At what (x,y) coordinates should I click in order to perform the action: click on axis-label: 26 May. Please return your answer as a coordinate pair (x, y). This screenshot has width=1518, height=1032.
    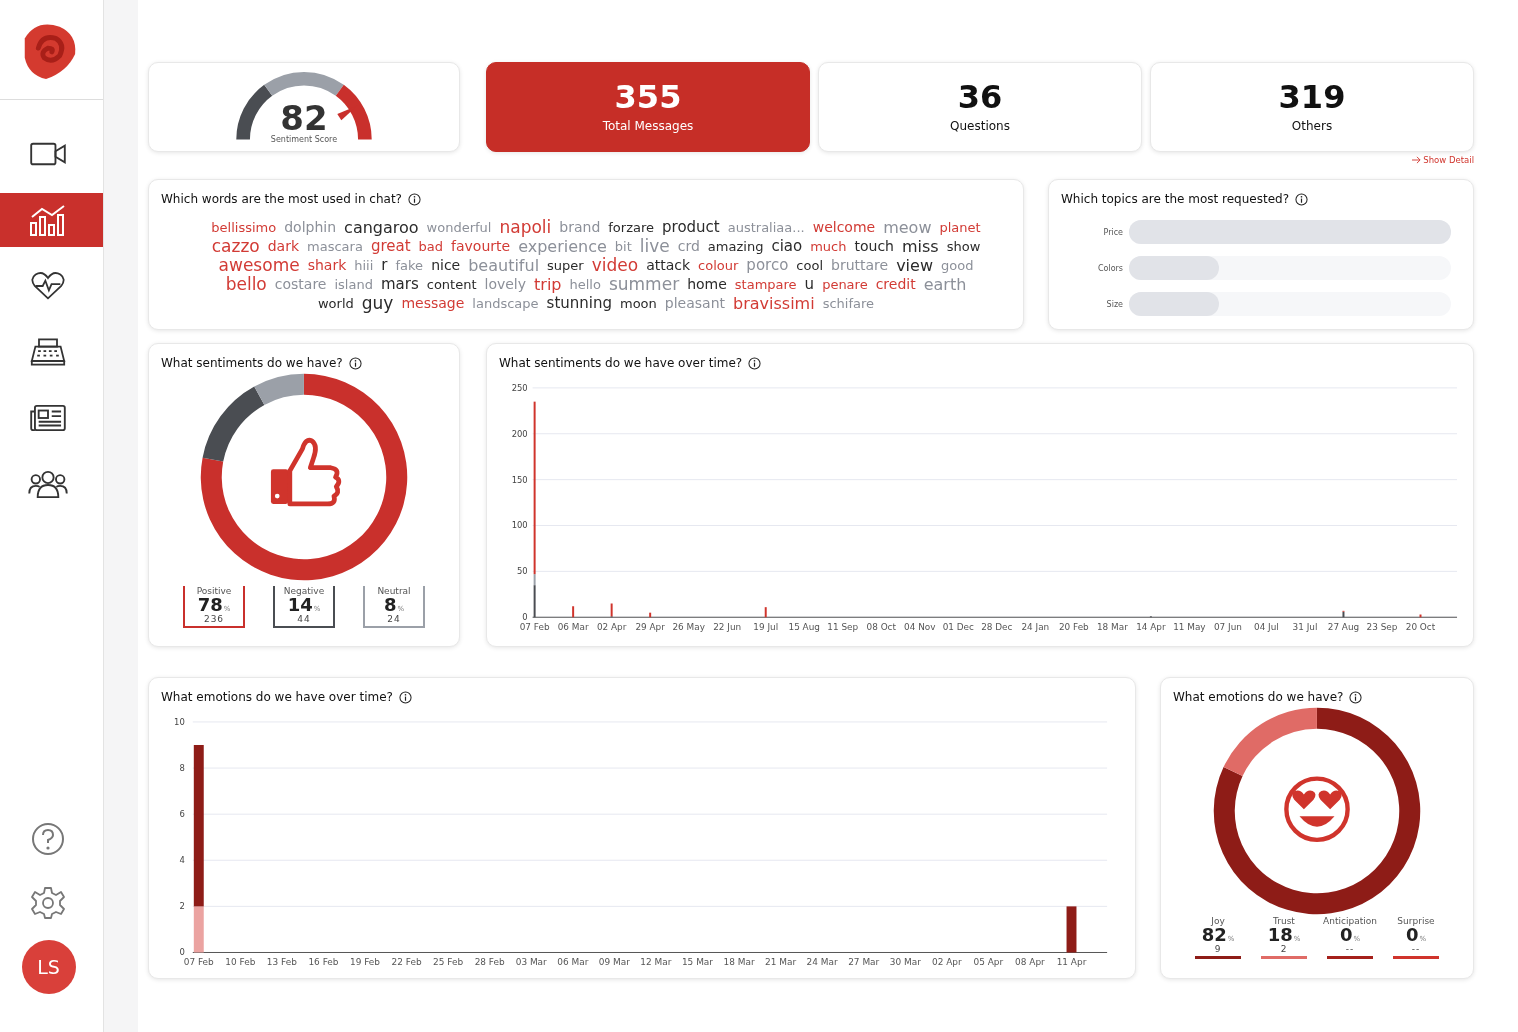
    Looking at the image, I should click on (688, 627).